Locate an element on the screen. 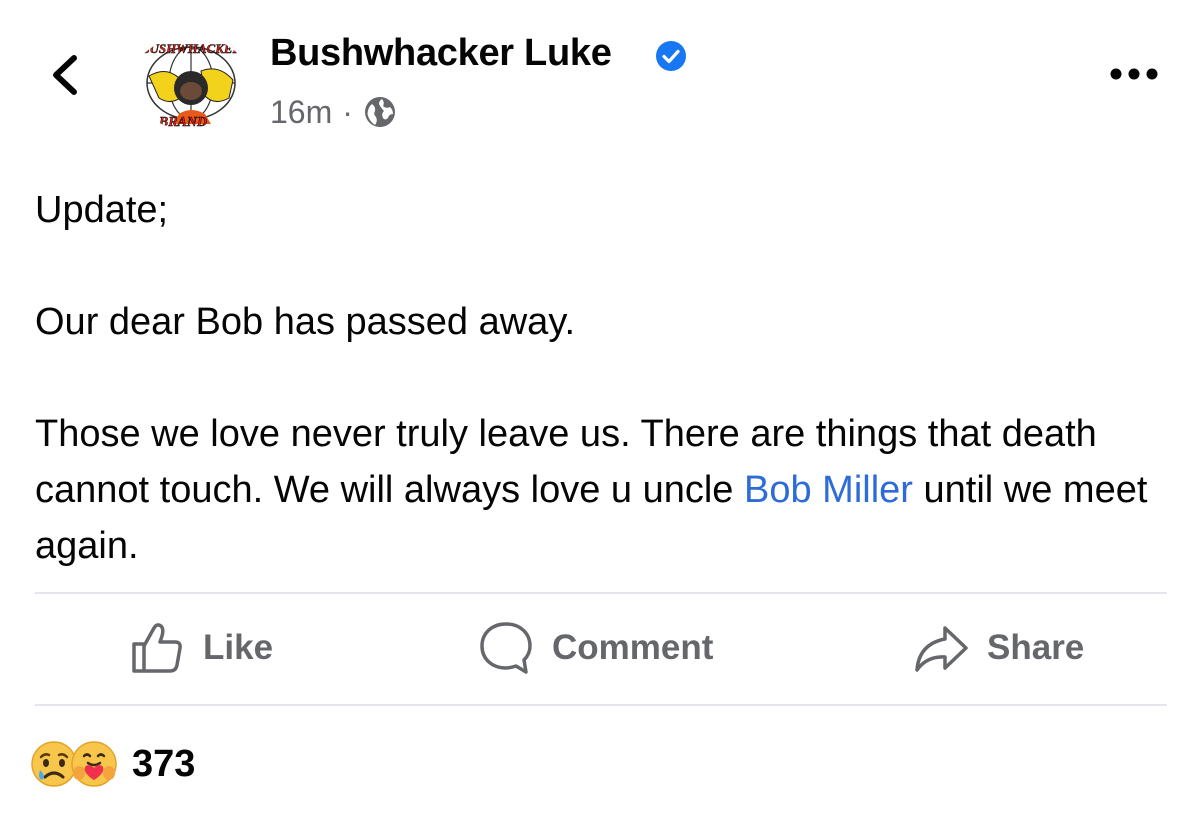  post-line-announcement: Our dear Bob has passed away. is located at coordinates (305, 322).